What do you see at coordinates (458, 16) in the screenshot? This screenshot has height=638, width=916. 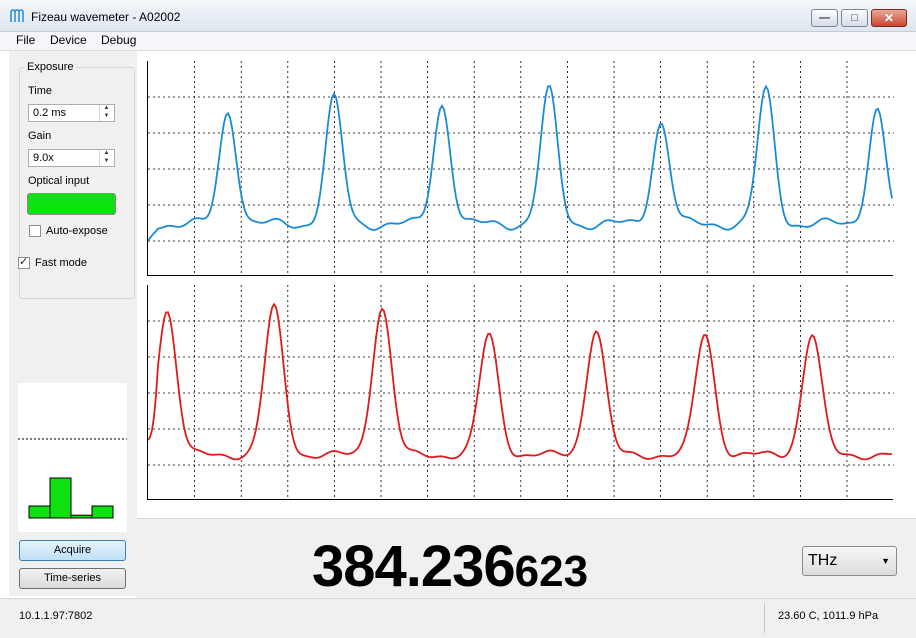 I see `title-bar: Fizeau wavemeter - A02002 — □ ✕` at bounding box center [458, 16].